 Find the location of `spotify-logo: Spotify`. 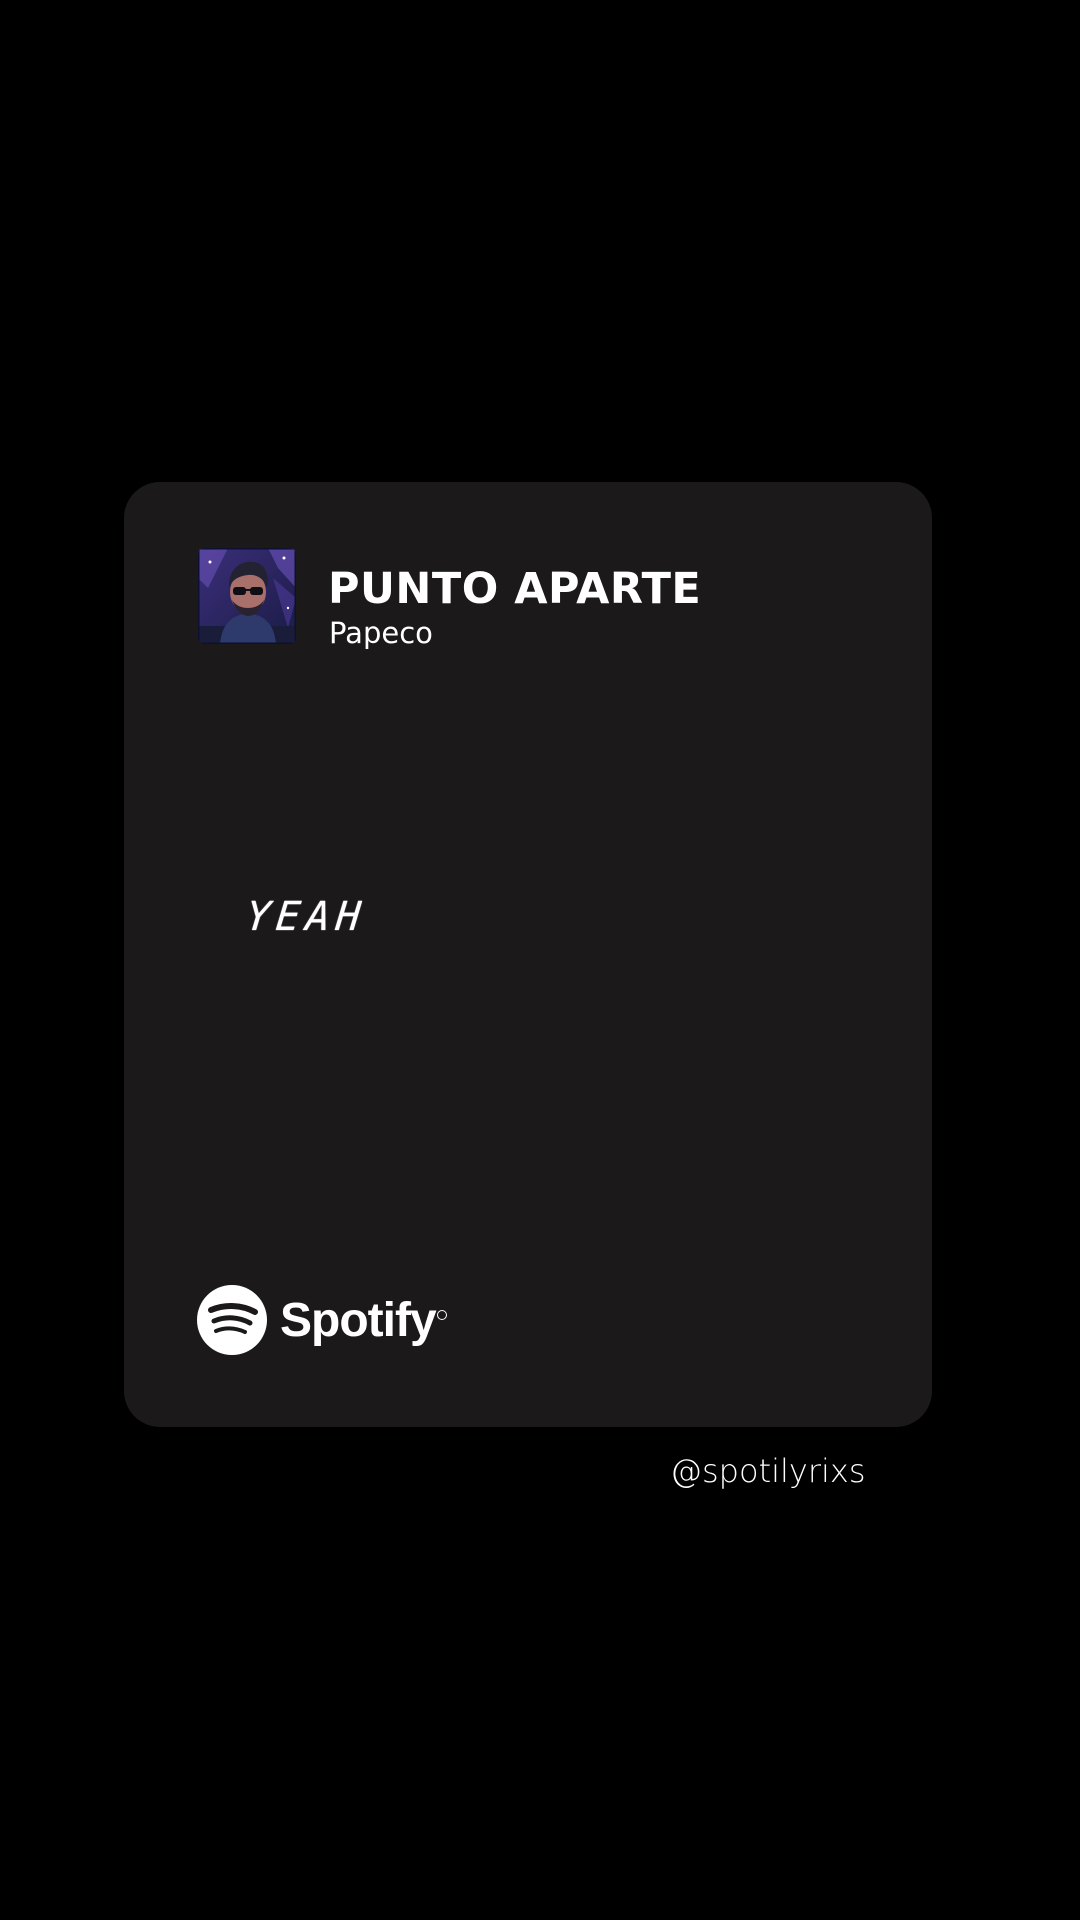

spotify-logo: Spotify is located at coordinates (321, 1320).